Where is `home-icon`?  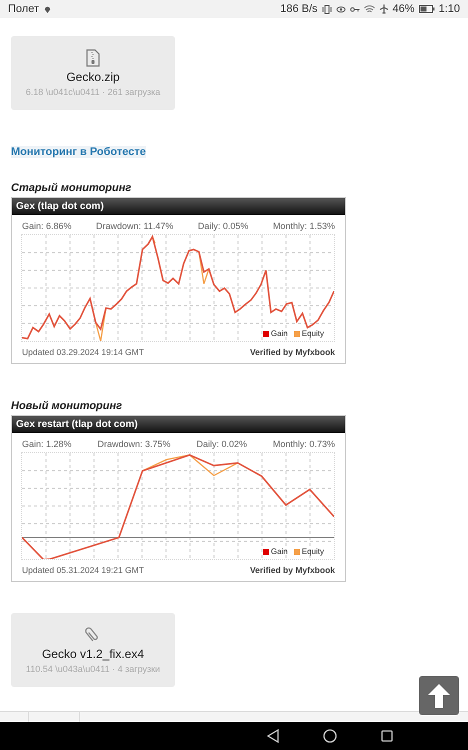 home-icon is located at coordinates (330, 736).